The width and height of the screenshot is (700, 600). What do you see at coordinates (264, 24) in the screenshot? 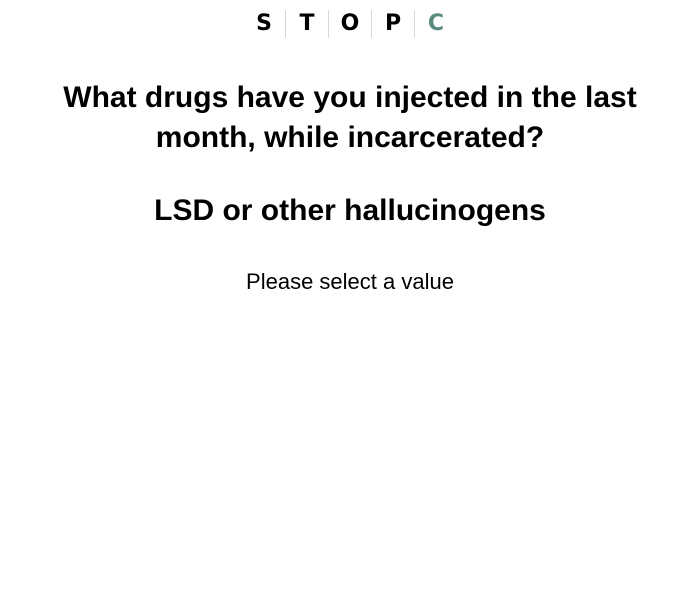
I see `logo-letter-s: S` at bounding box center [264, 24].